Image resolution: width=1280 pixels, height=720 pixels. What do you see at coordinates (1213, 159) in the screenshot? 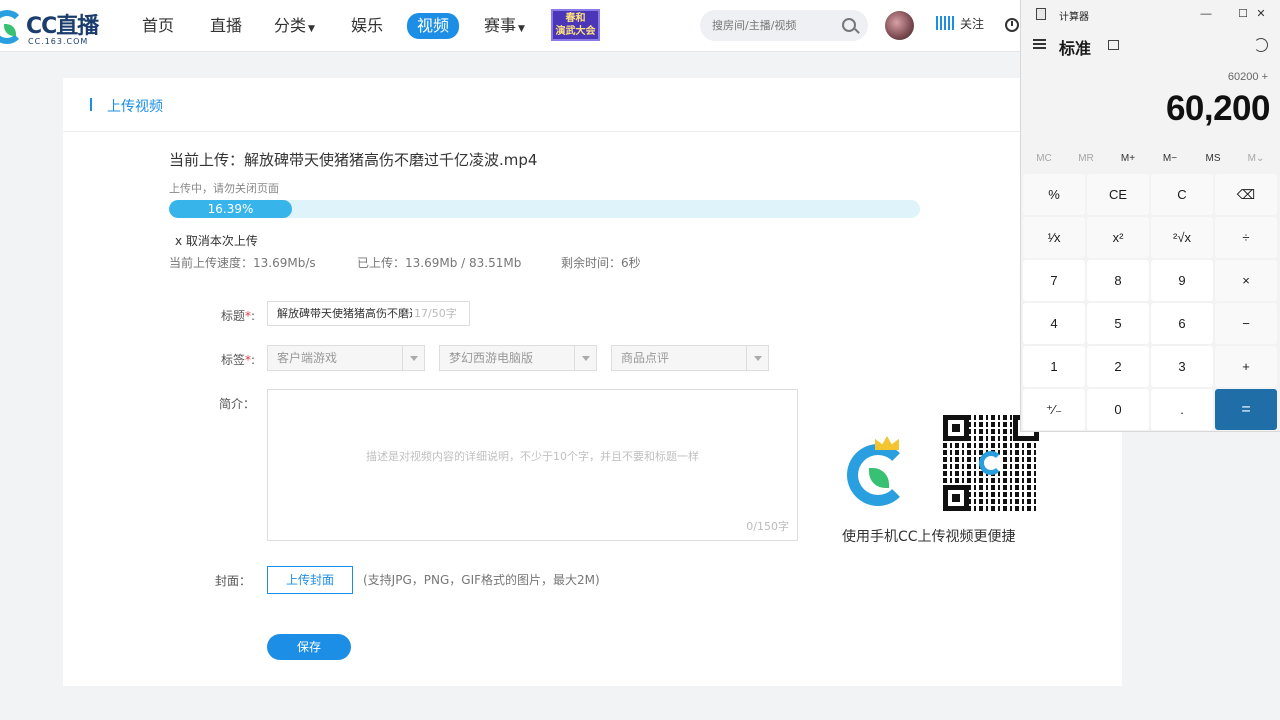
I see `memory-store-button: MS` at bounding box center [1213, 159].